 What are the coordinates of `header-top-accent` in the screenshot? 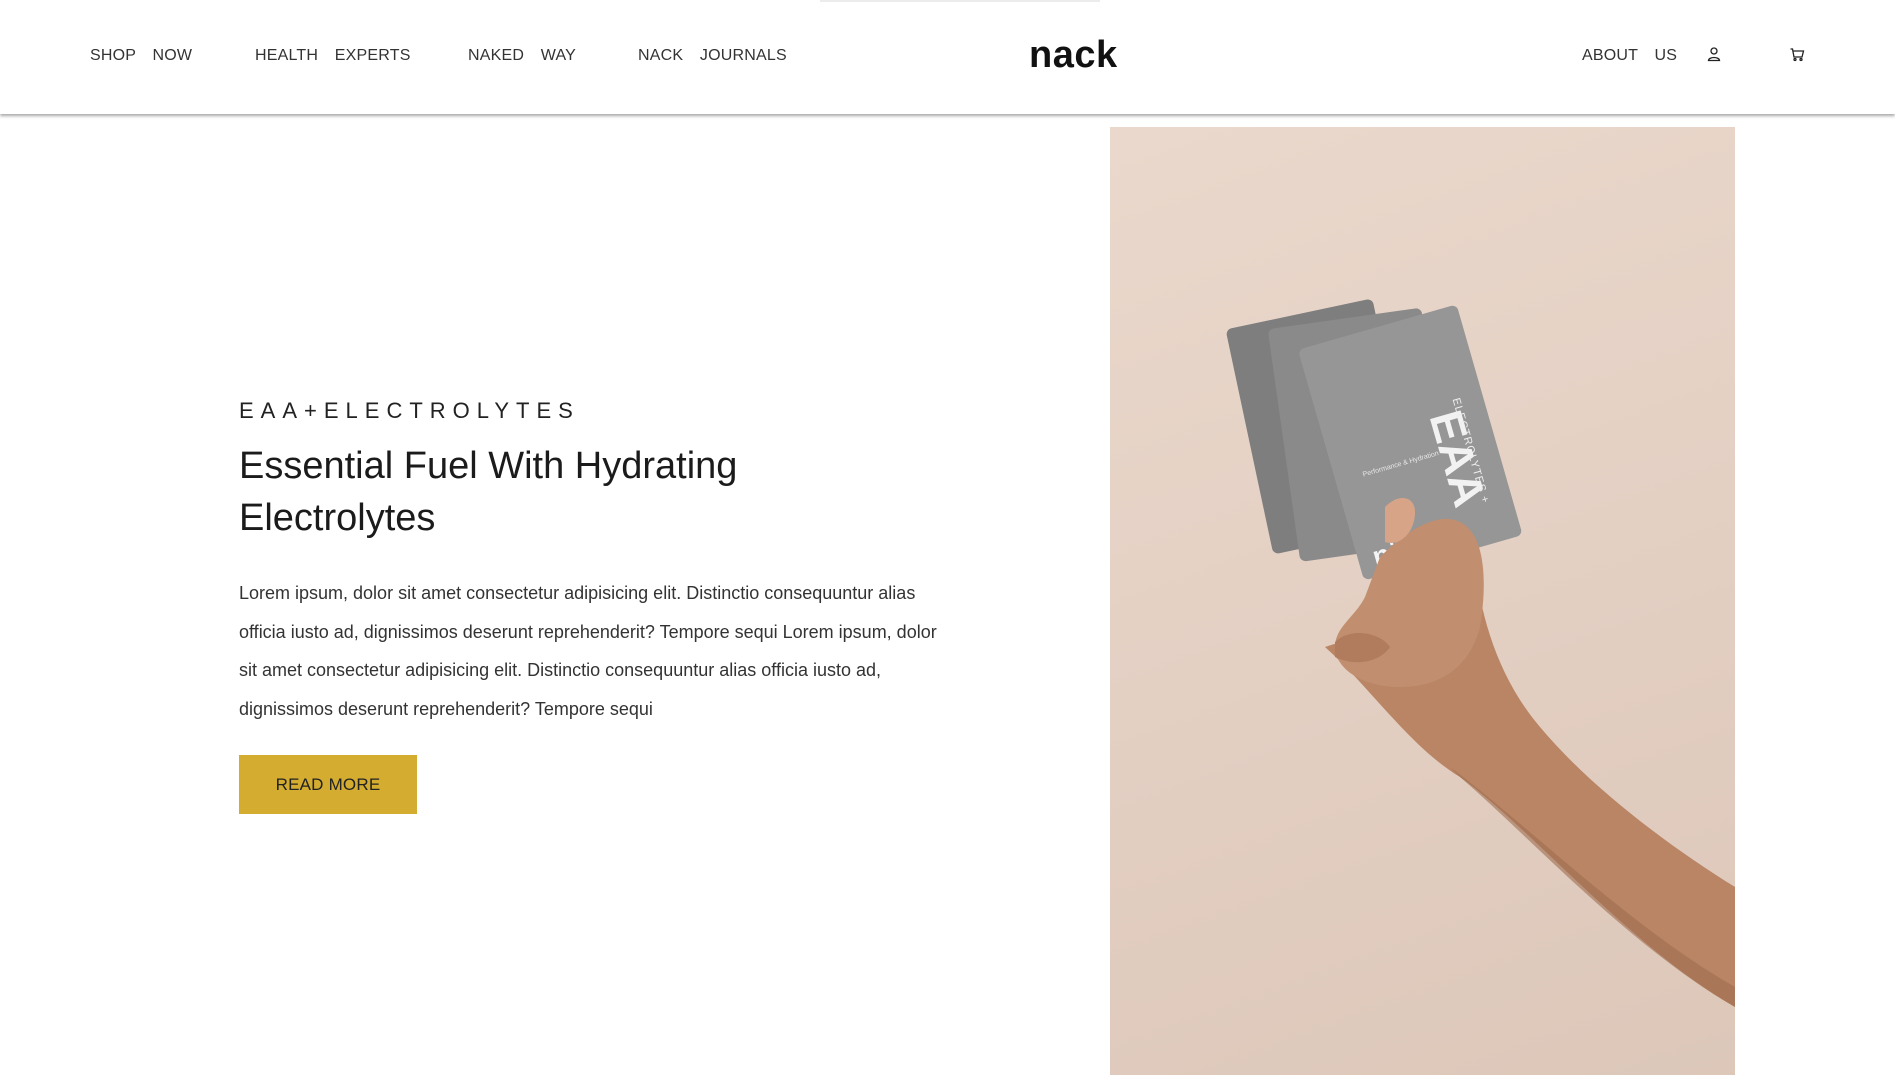 It's located at (960, 1).